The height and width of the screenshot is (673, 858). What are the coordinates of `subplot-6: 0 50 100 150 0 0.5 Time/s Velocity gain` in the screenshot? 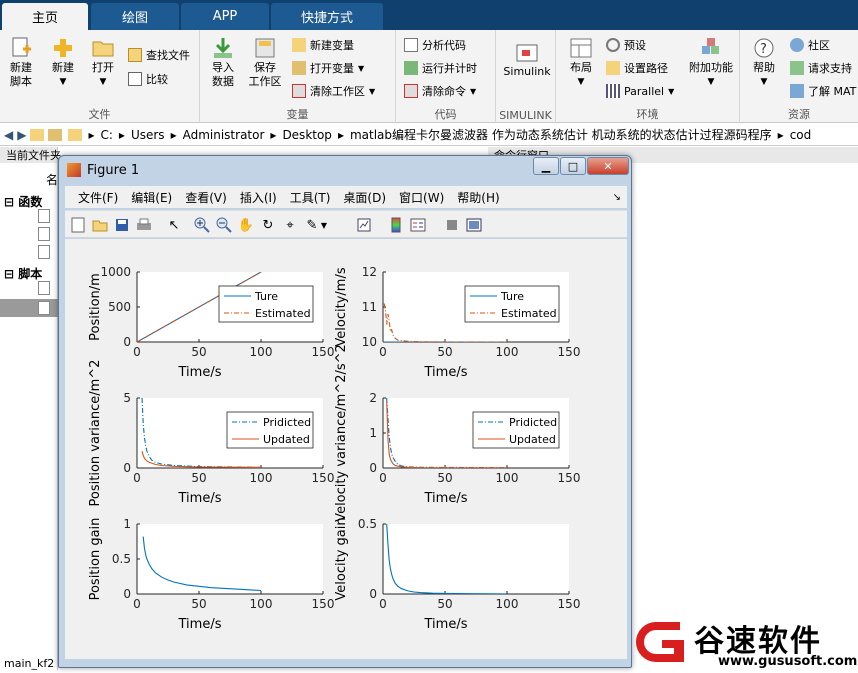 It's located at (457, 574).